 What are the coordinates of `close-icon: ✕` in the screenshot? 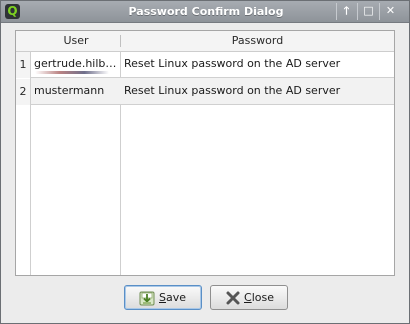 It's located at (390, 10).